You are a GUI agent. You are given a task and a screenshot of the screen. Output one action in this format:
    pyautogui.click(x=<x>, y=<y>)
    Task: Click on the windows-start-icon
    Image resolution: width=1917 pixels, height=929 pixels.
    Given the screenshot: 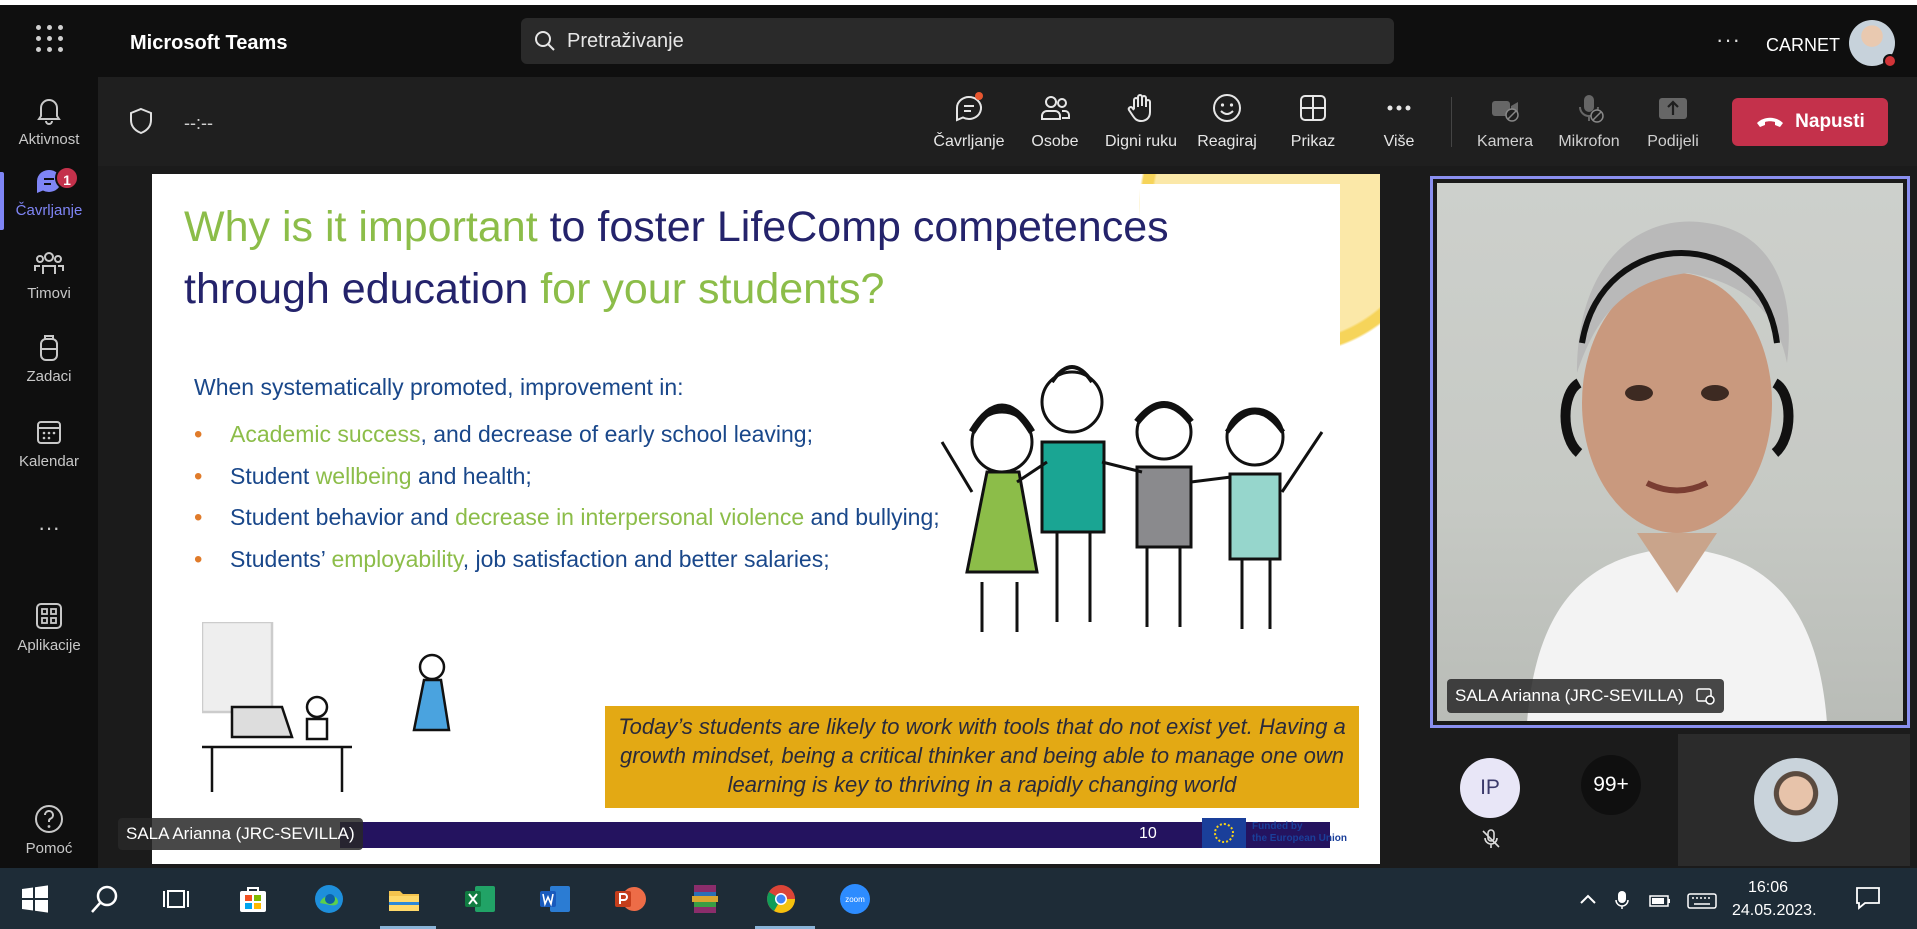 What is the action you would take?
    pyautogui.click(x=35, y=899)
    